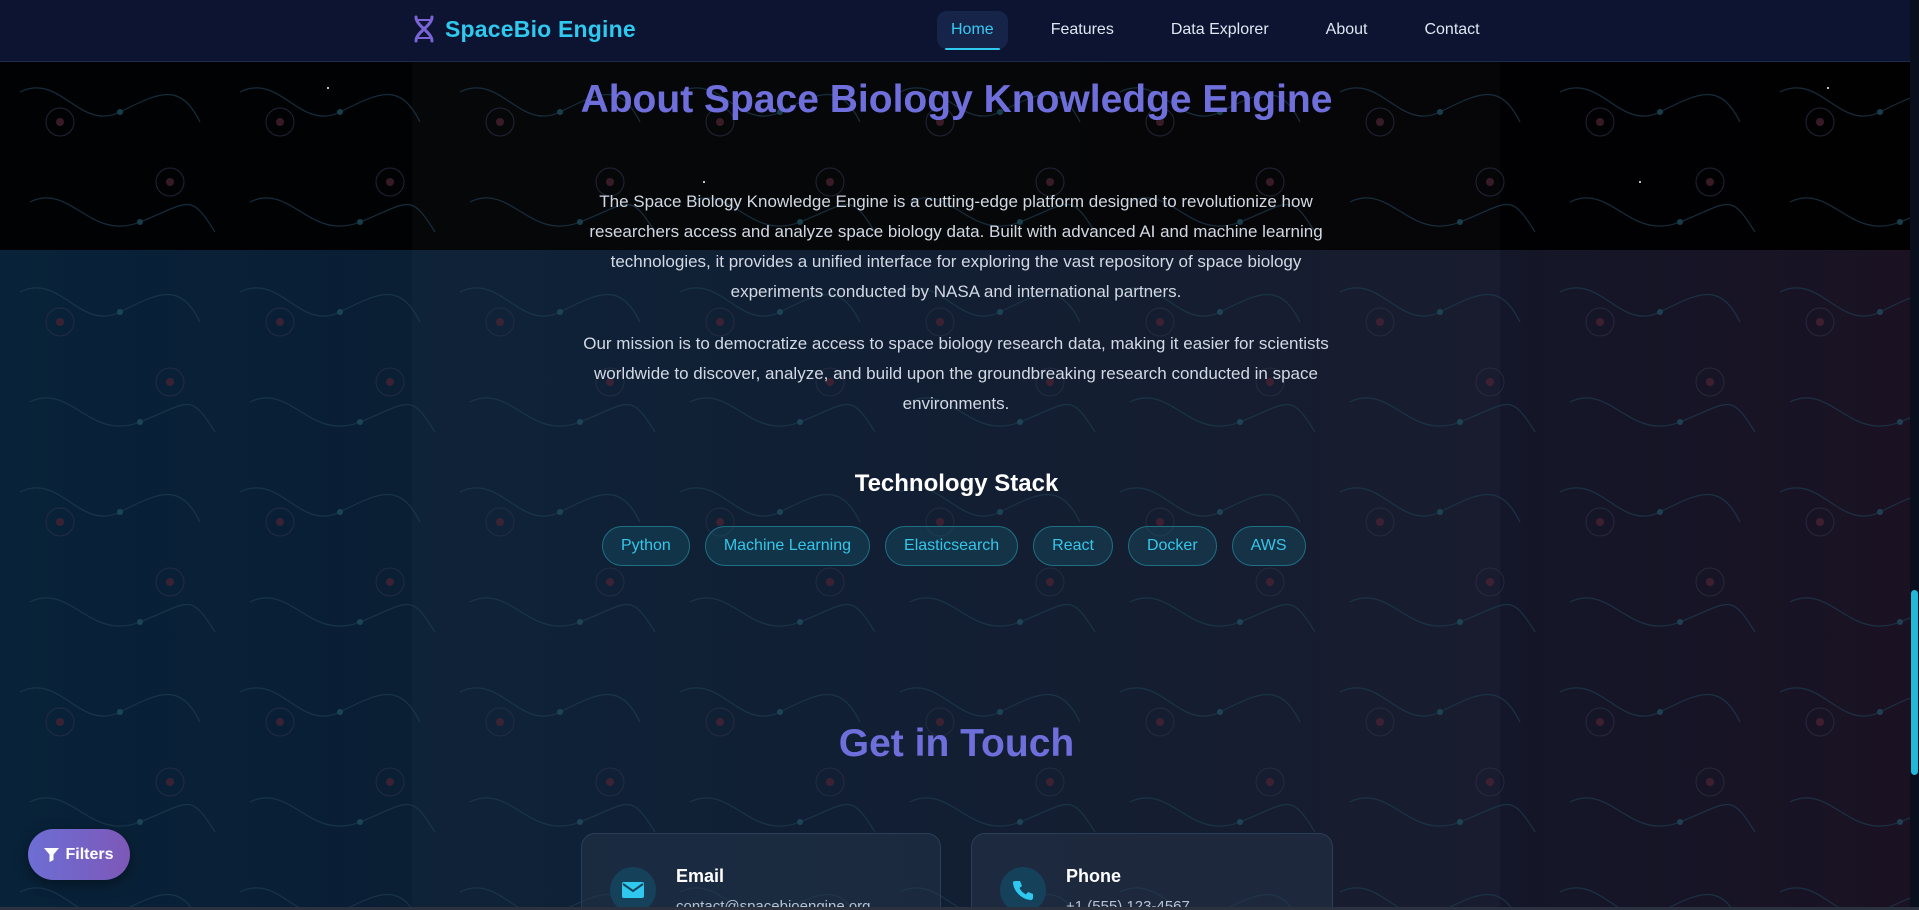  I want to click on nav-link-data-explorer: Data Explorer, so click(1220, 30).